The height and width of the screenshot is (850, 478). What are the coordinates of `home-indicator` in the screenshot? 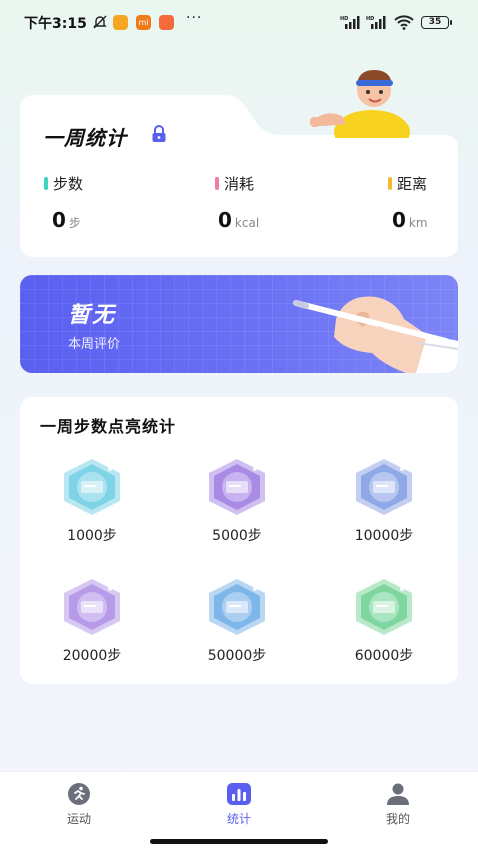 It's located at (239, 841).